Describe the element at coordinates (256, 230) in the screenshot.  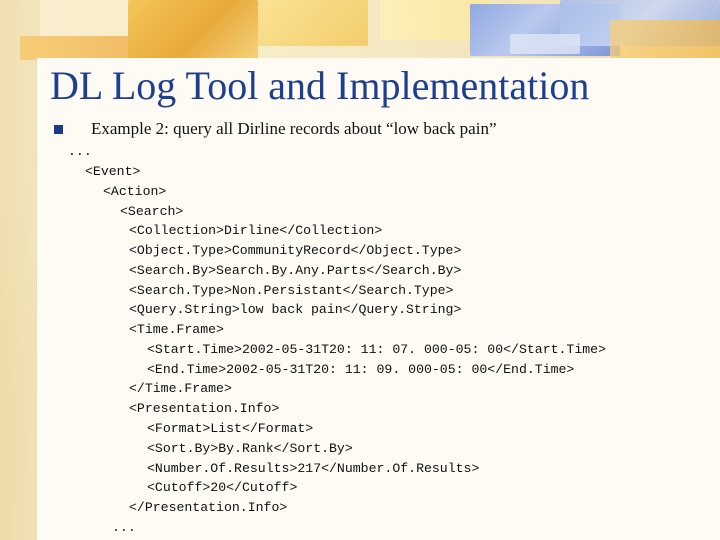
I see `code-line: <Collection>Dirline</Collection>` at that location.